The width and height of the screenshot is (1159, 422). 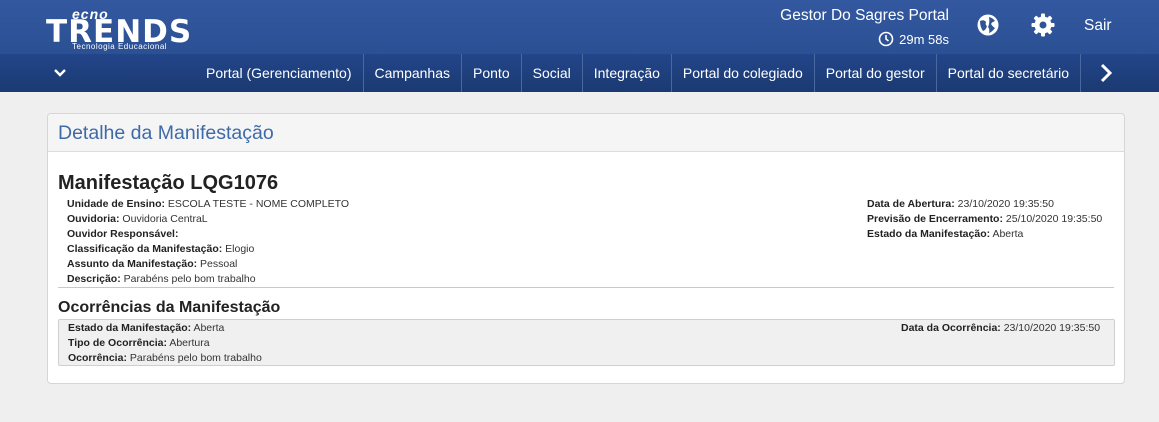 I want to click on chevron-right-icon, so click(x=1106, y=73).